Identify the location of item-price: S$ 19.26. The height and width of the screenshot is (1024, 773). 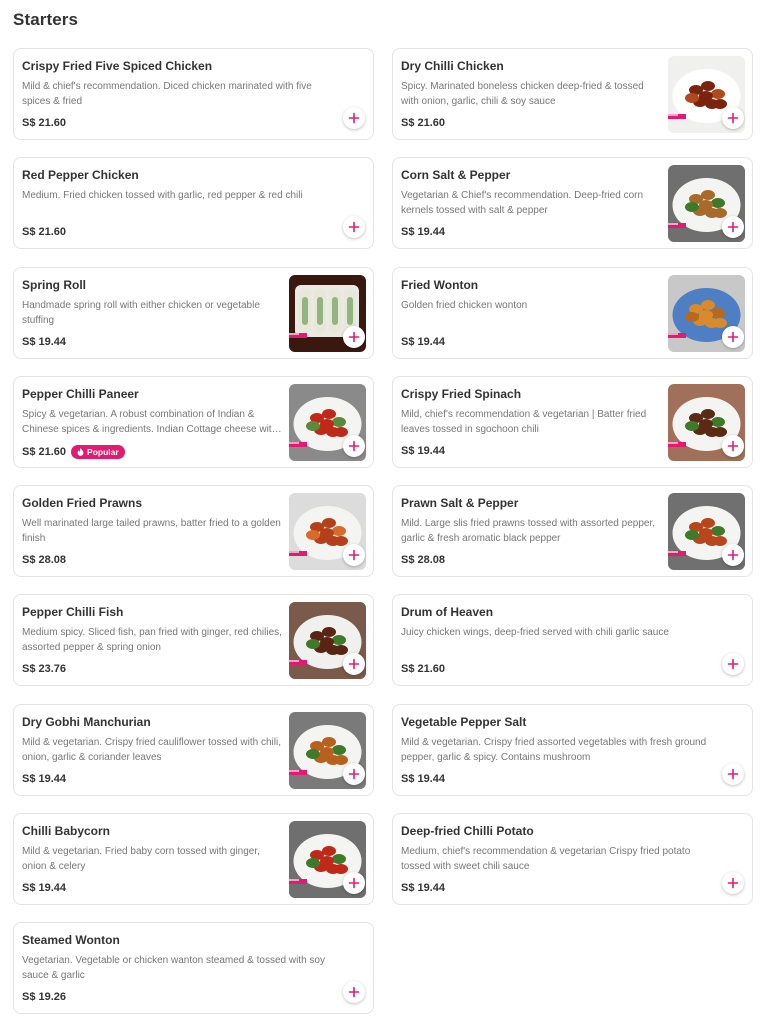
(44, 997).